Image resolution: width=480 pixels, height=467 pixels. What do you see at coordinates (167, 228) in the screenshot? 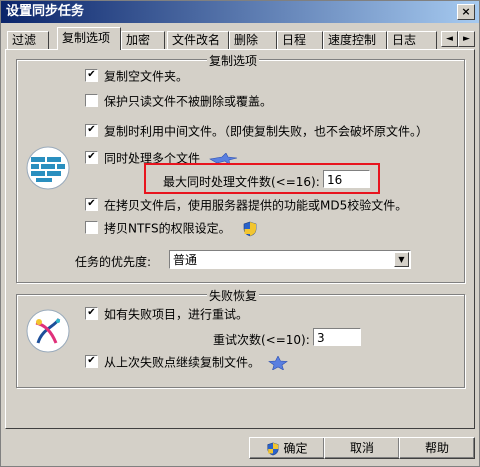
I see `copy-ntfs-label: 拷贝NTFS的权限设定。` at bounding box center [167, 228].